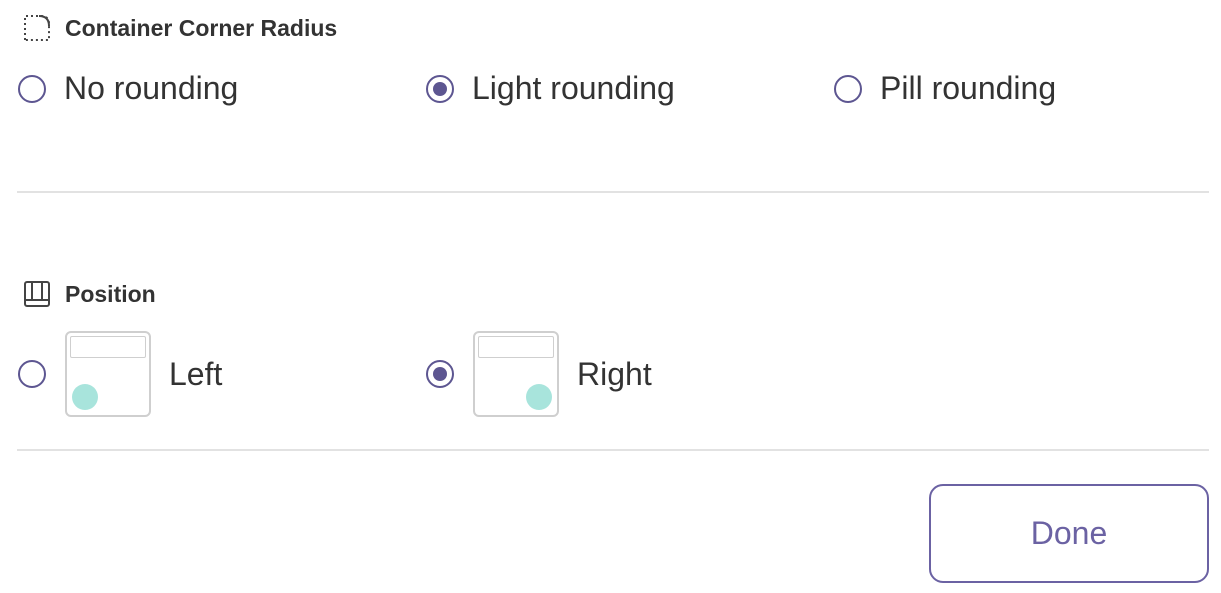  Describe the element at coordinates (108, 374) in the screenshot. I see `position-left-preview` at that location.